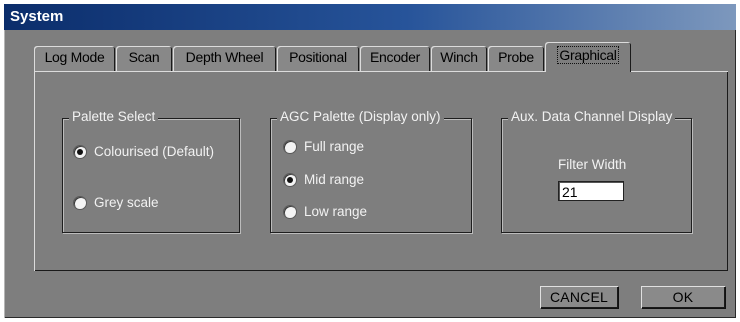  I want to click on tab-depth-wheel: Depth Wheel, so click(224, 58).